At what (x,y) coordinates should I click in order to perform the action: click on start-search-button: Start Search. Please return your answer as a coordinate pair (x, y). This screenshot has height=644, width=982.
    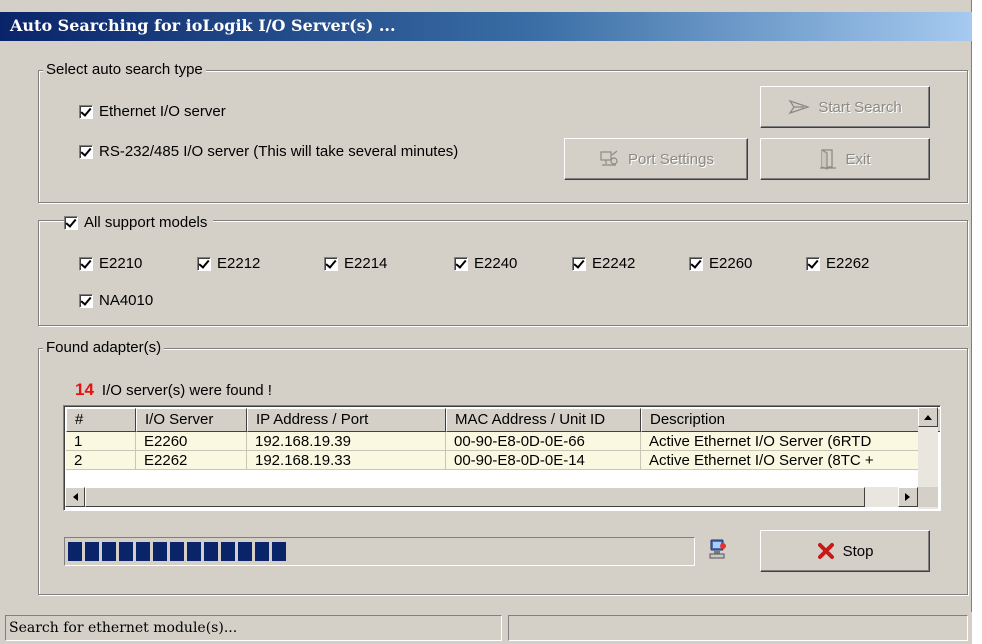
    Looking at the image, I should click on (845, 107).